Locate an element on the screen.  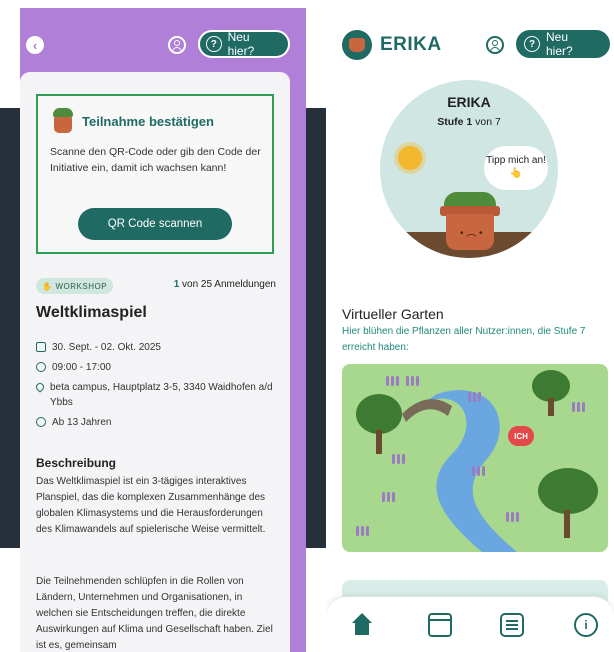
event-age-text: Ab 13 Jahren is located at coordinates (82, 422).